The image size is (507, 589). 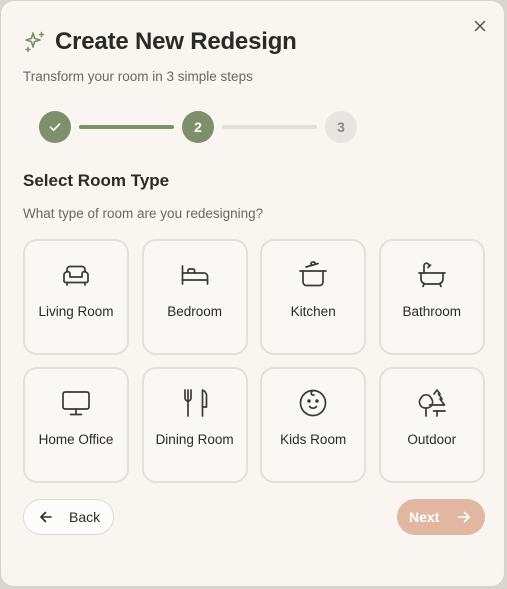 What do you see at coordinates (431, 275) in the screenshot?
I see `bathtub-icon` at bounding box center [431, 275].